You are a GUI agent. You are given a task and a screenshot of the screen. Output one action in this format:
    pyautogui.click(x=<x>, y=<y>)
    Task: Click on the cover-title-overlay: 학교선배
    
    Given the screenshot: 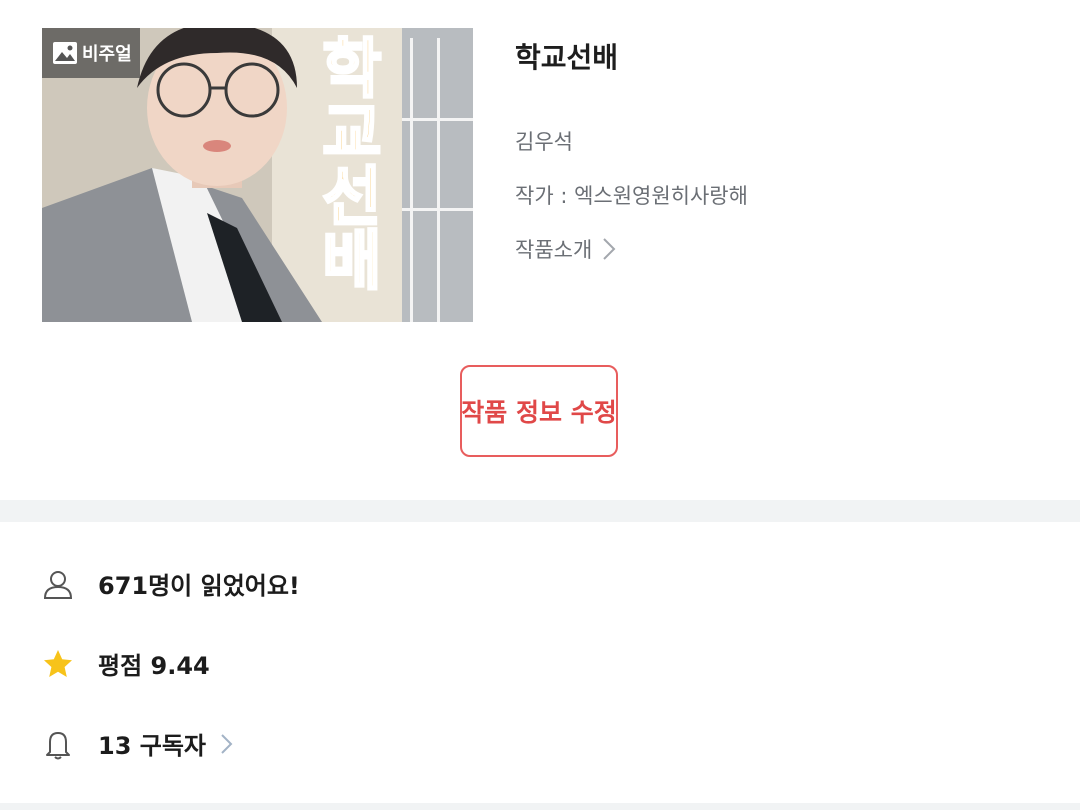 What is the action you would take?
    pyautogui.click(x=352, y=166)
    